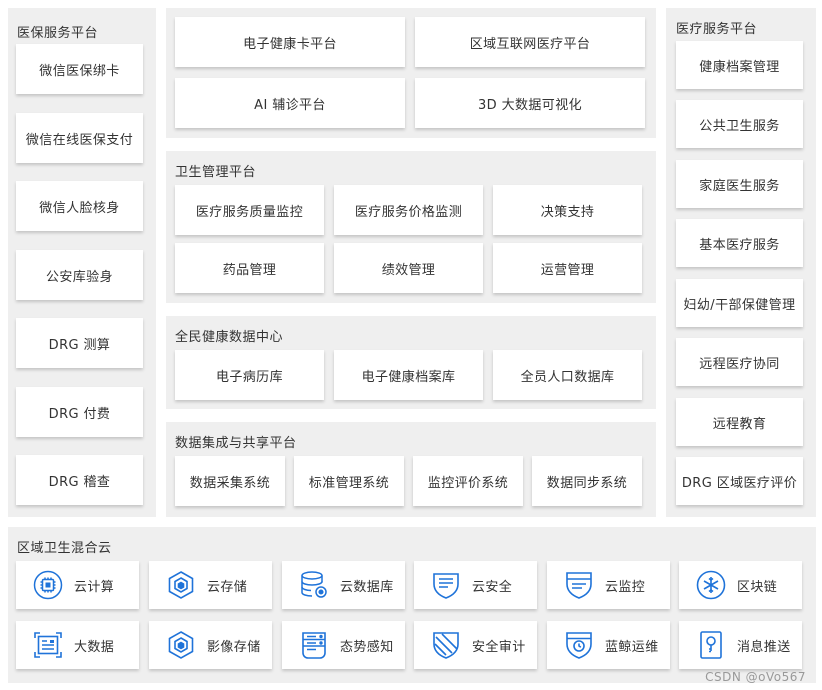  Describe the element at coordinates (94, 647) in the screenshot. I see `big-data-label: 大数据` at that location.